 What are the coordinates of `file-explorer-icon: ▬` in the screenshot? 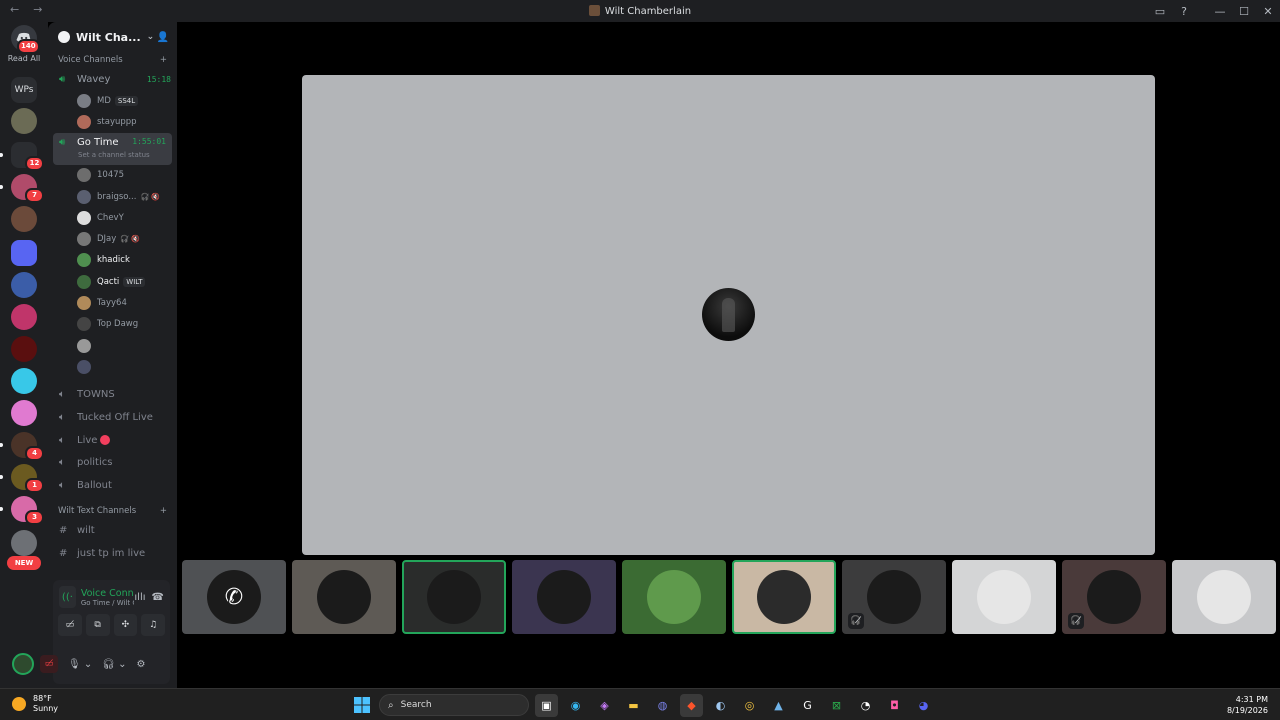 It's located at (633, 705).